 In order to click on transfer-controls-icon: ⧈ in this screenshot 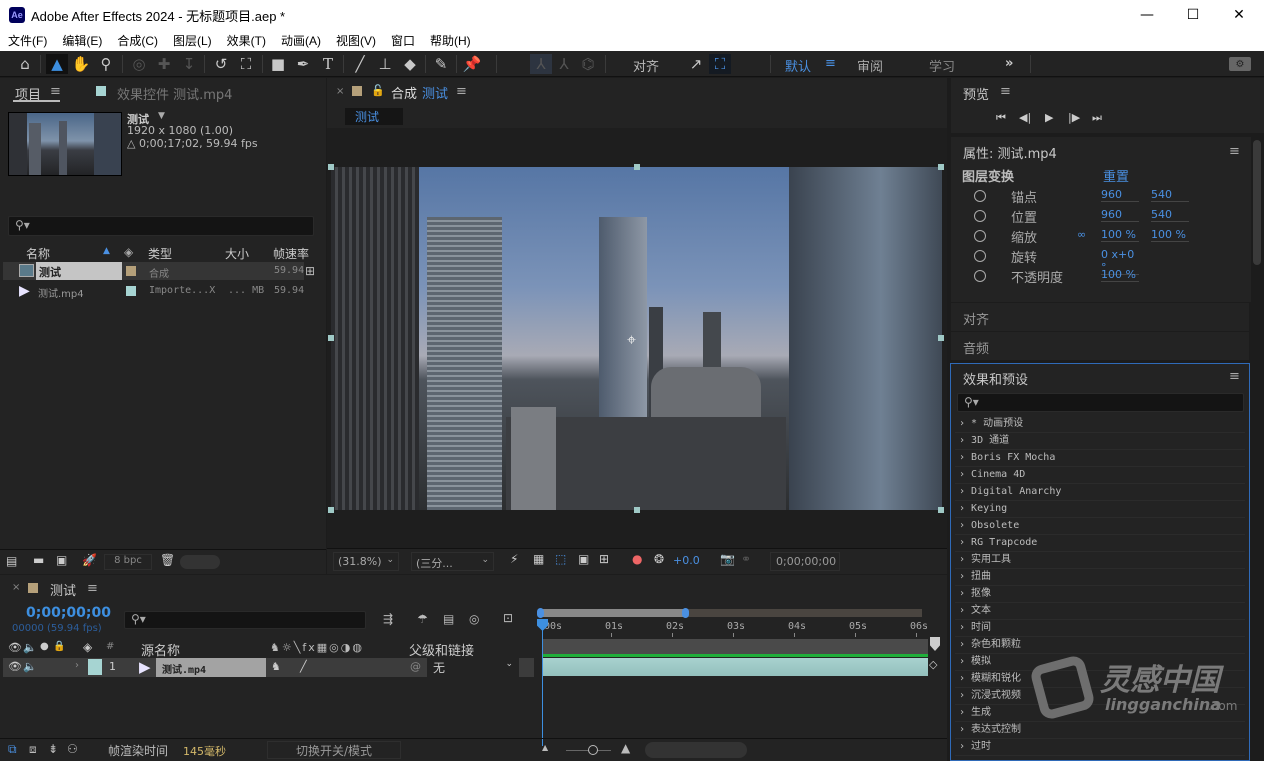, I will do `click(33, 749)`.